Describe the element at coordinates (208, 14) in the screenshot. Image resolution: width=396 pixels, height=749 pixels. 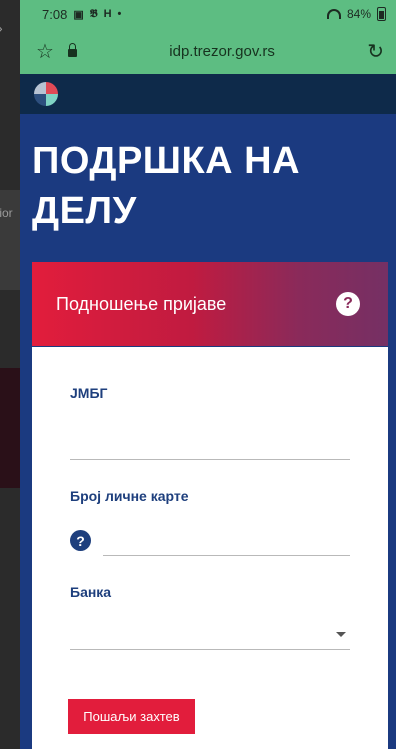
I see `status-bar: 7:08 ▣ 𝕭 H • 84%` at that location.